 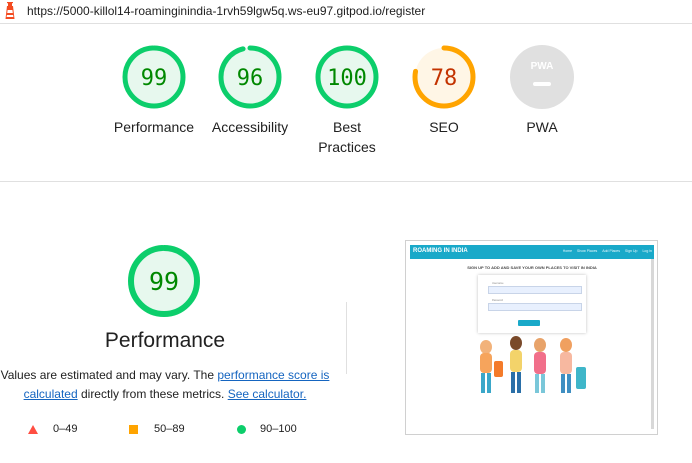 What do you see at coordinates (241, 429) in the screenshot?
I see `circle-icon` at bounding box center [241, 429].